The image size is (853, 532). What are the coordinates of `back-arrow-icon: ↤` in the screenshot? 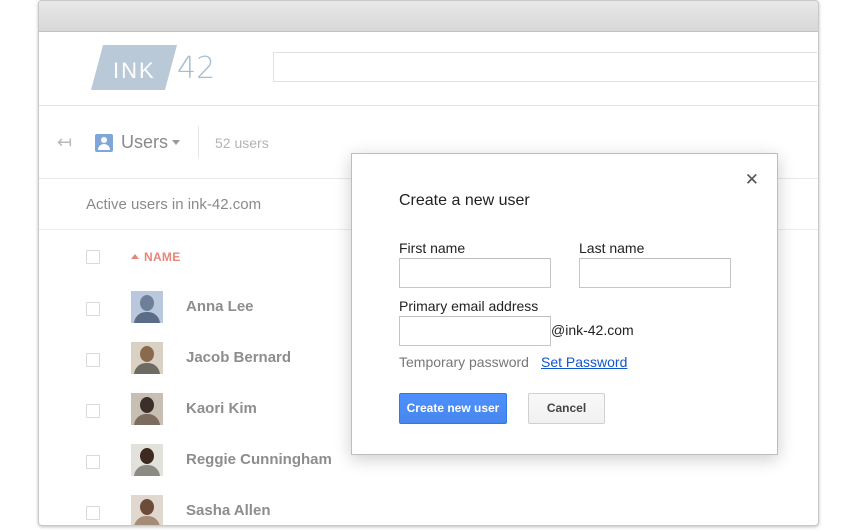 It's located at (64, 142).